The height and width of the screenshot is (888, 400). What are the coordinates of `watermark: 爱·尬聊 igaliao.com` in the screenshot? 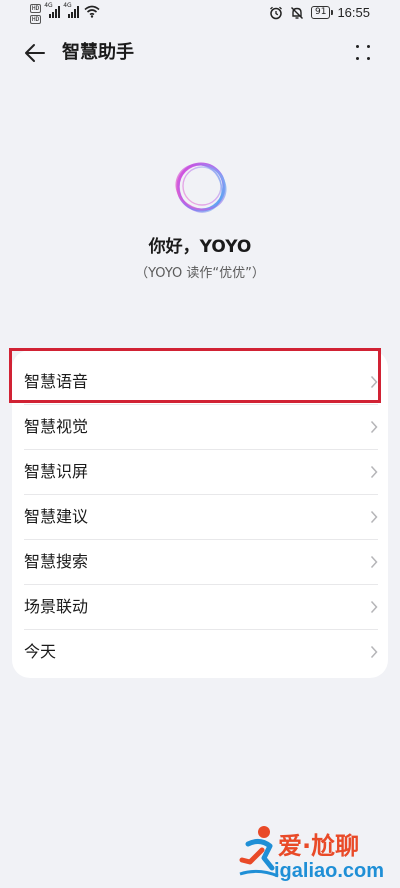 It's located at (318, 852).